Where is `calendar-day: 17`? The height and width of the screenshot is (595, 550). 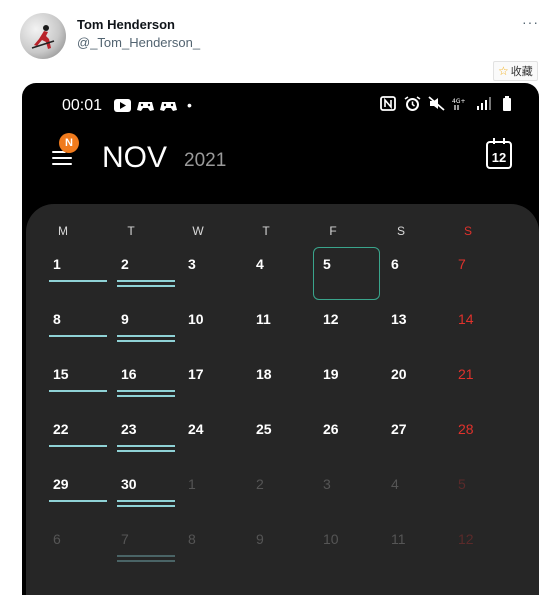 calendar-day: 17 is located at coordinates (209, 388).